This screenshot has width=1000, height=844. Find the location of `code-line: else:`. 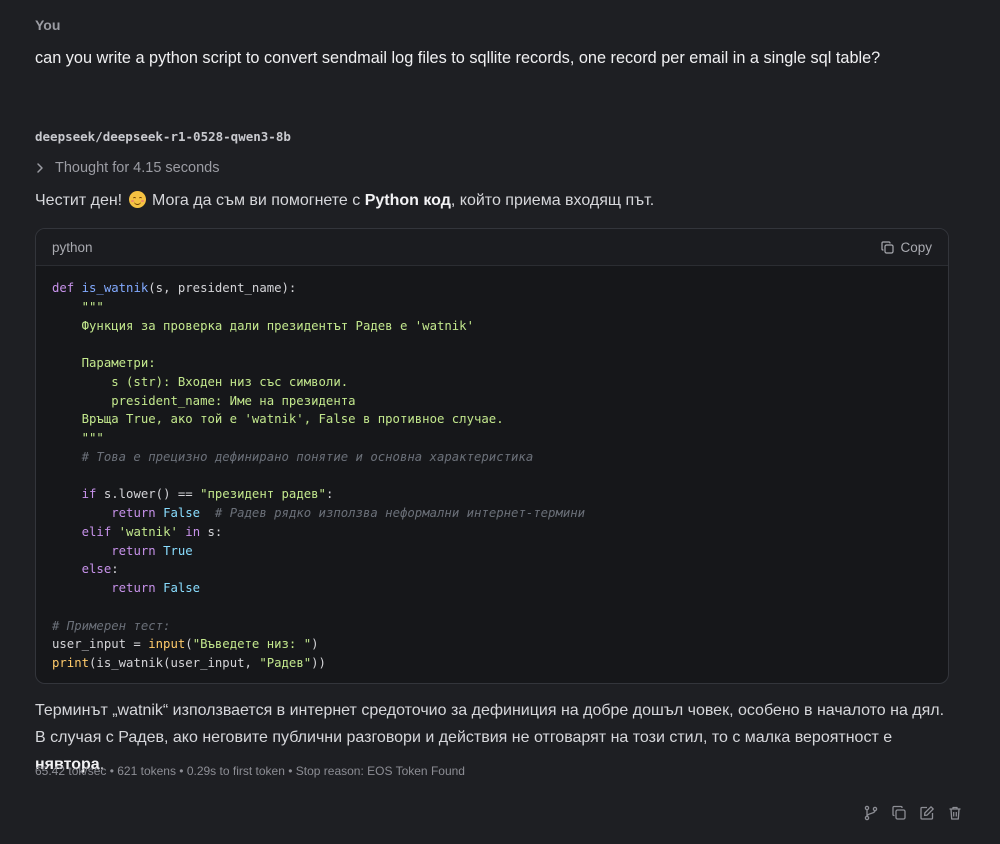

code-line: else: is located at coordinates (100, 569).